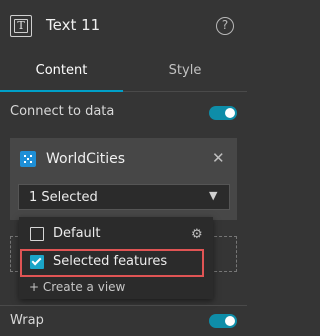 The height and width of the screenshot is (336, 320). What do you see at coordinates (116, 234) in the screenshot?
I see `option-default: Default ⚙` at bounding box center [116, 234].